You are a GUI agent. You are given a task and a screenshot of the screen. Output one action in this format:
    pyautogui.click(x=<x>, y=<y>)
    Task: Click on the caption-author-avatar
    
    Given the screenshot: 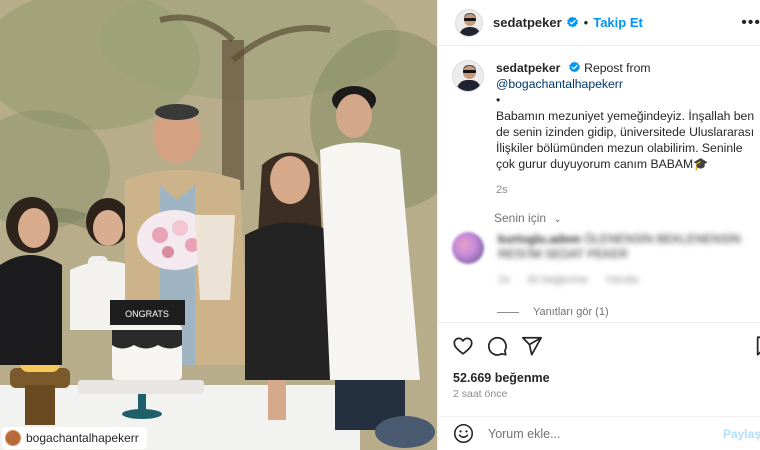 What is the action you would take?
    pyautogui.click(x=468, y=76)
    